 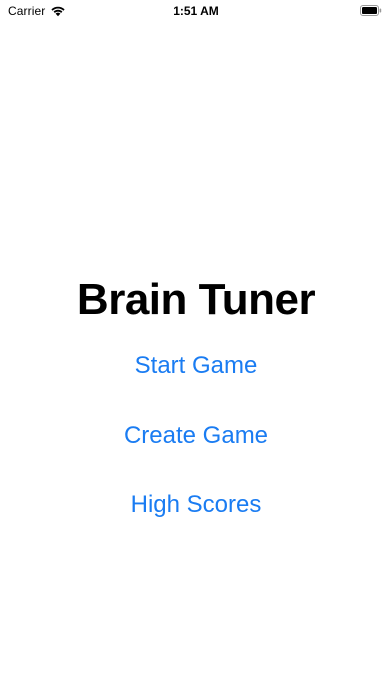 I want to click on battery-icon, so click(x=371, y=10).